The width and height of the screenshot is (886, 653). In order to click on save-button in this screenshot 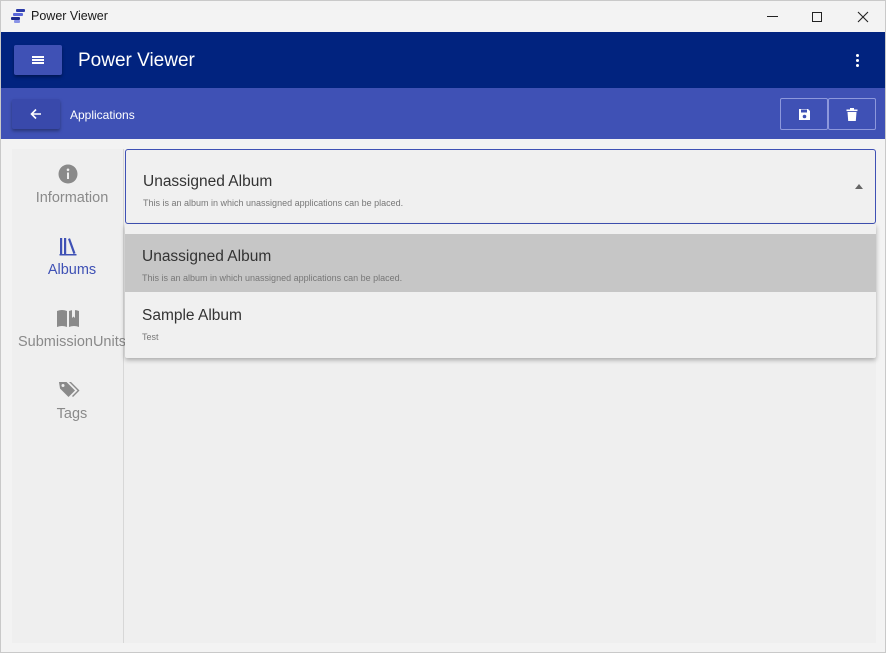, I will do `click(804, 114)`.